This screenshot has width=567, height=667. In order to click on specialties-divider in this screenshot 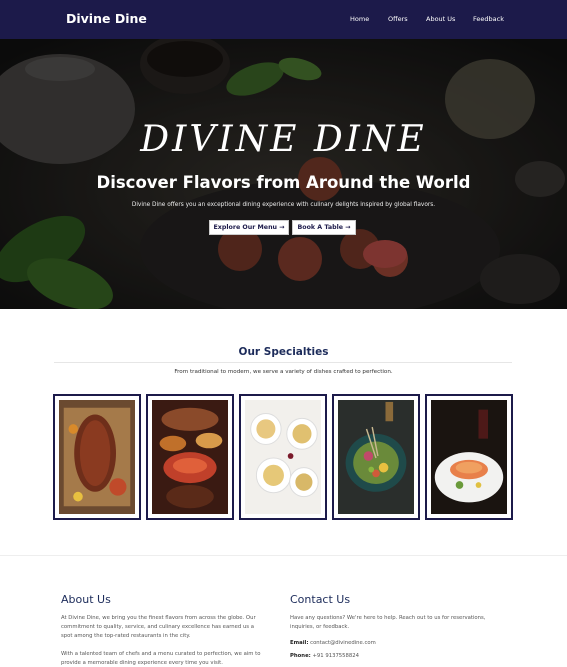, I will do `click(283, 362)`.